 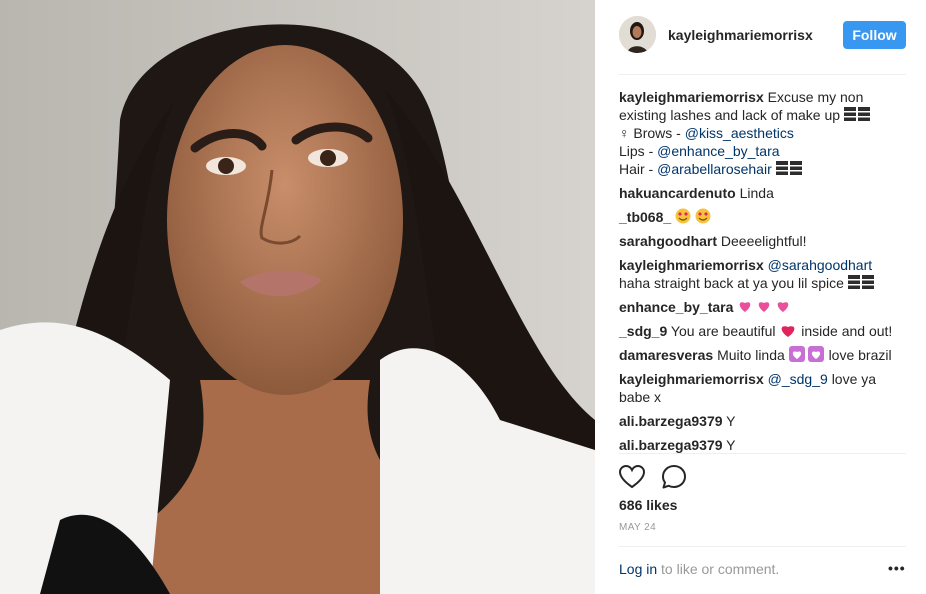 I want to click on post-header: kayleighmariemorrisx Follow, so click(x=760, y=37).